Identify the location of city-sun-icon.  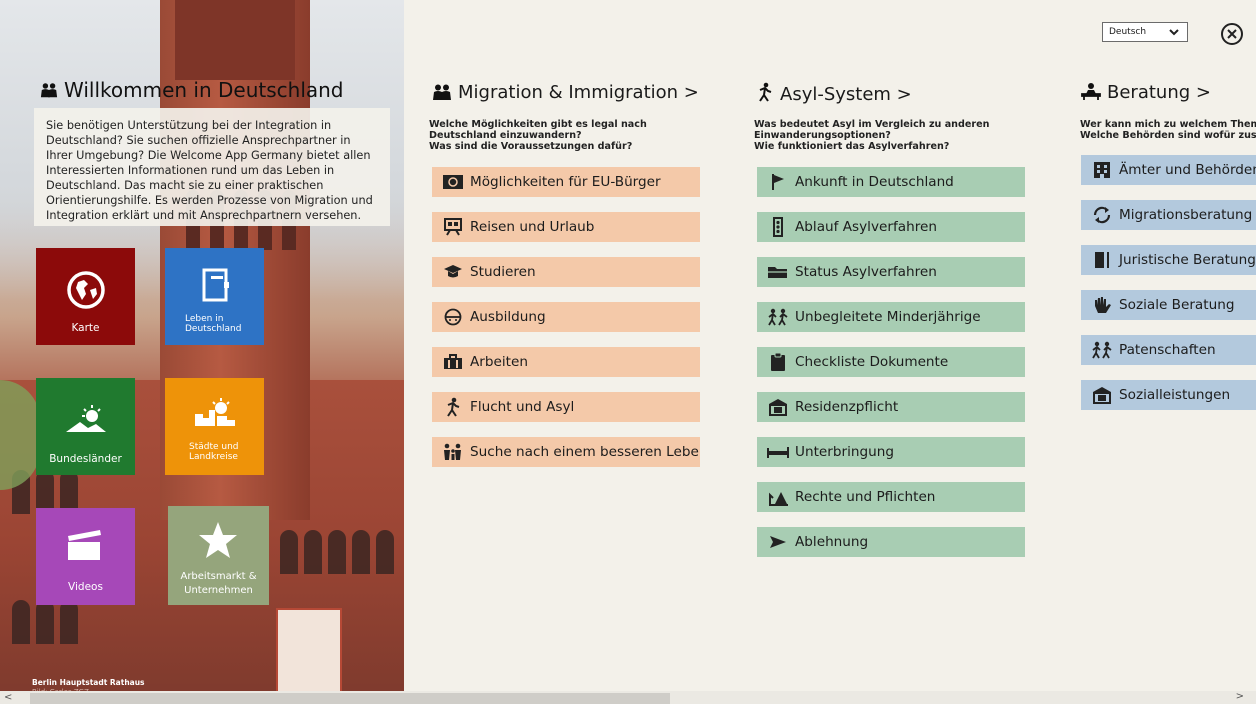
(215, 412).